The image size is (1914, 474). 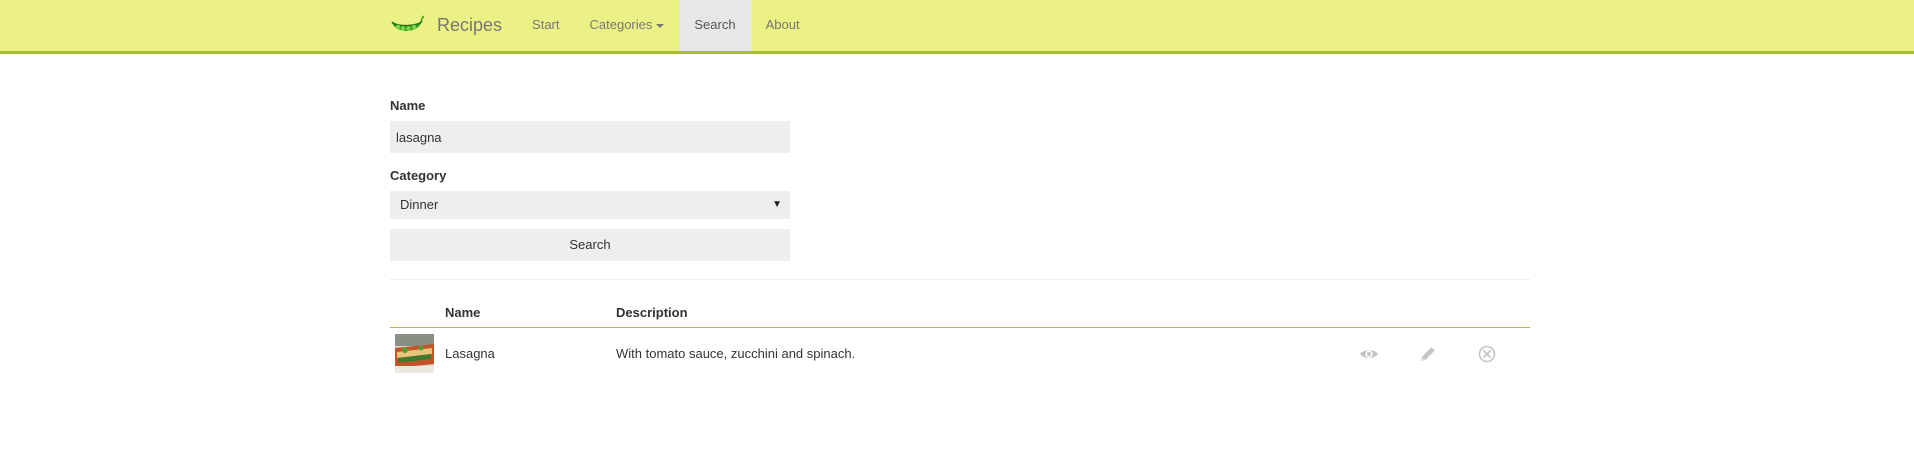 I want to click on category-selected-value: Dinner, so click(x=419, y=204).